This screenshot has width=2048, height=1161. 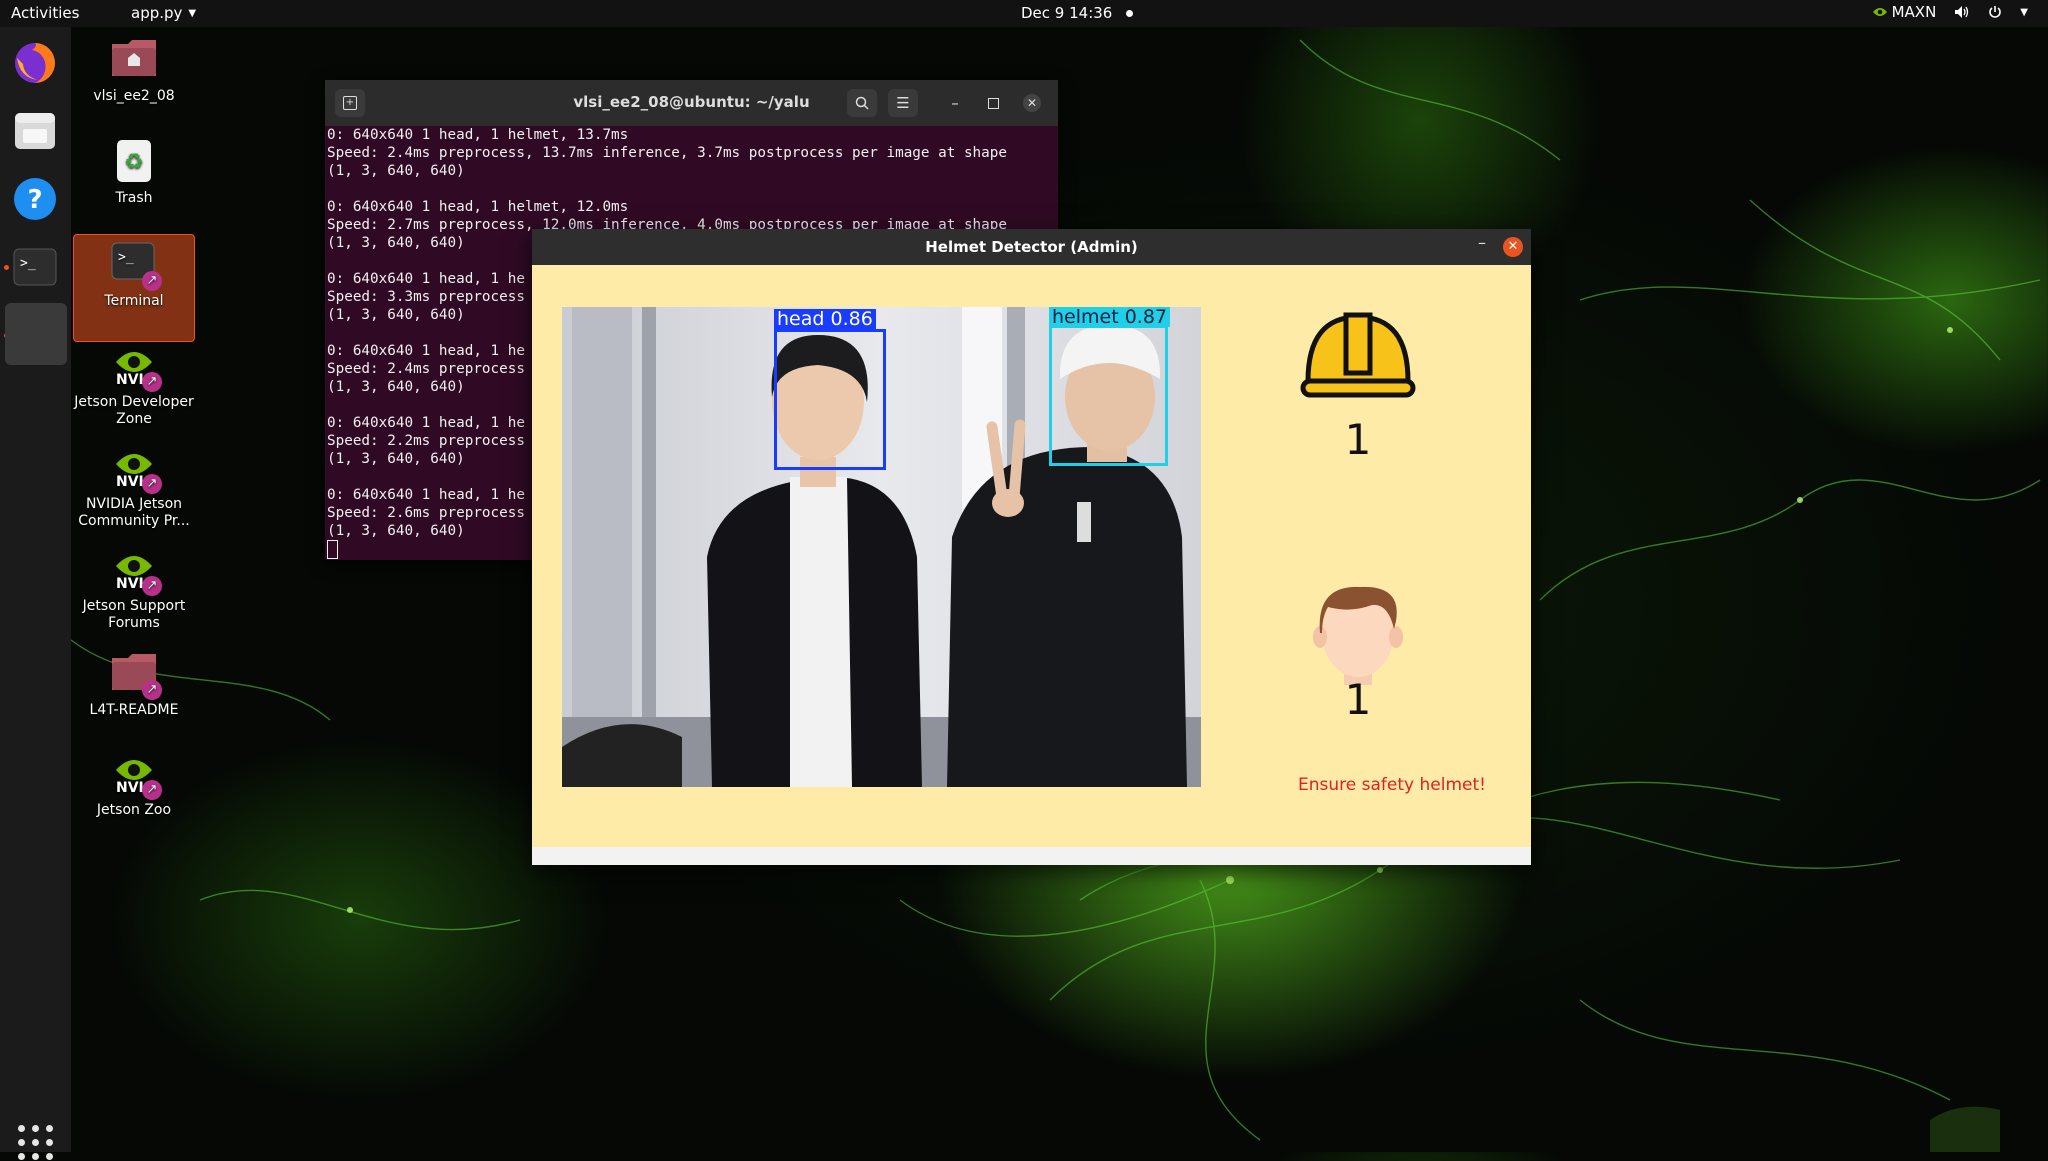 I want to click on nvidia-icon, so click(x=1879, y=12).